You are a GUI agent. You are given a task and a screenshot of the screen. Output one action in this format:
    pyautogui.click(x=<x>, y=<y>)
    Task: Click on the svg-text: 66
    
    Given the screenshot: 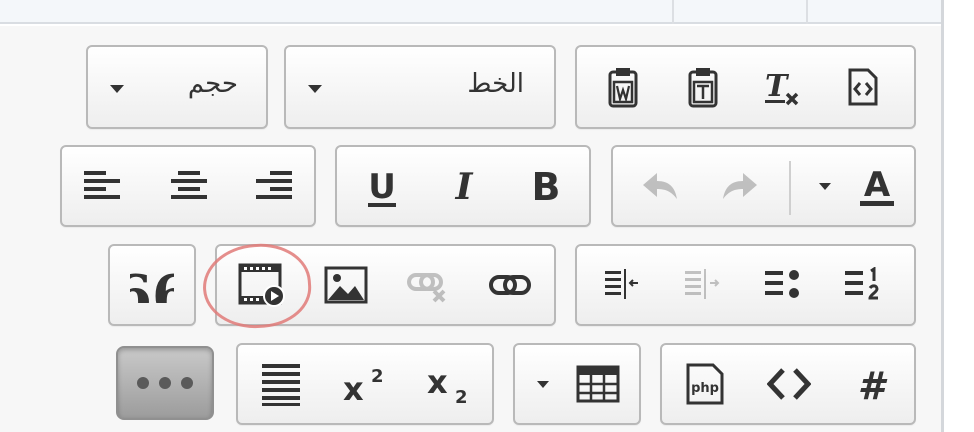 What is the action you would take?
    pyautogui.click(x=152, y=285)
    